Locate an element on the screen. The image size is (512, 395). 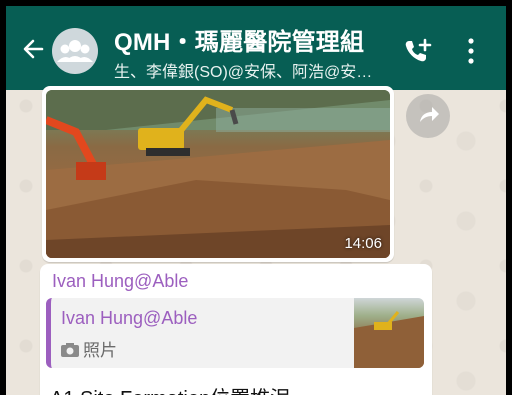
message-text: A1 Site Formation位置堆泥 is located at coordinates (236, 388).